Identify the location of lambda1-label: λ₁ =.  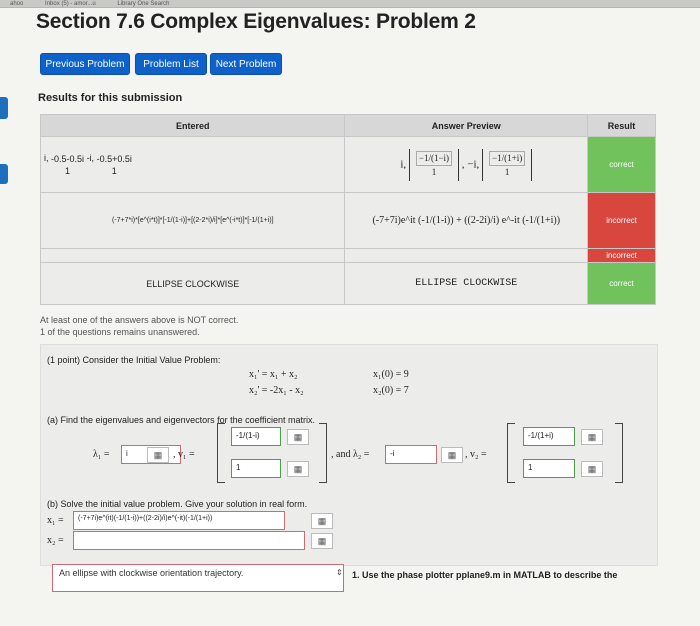
(101, 454).